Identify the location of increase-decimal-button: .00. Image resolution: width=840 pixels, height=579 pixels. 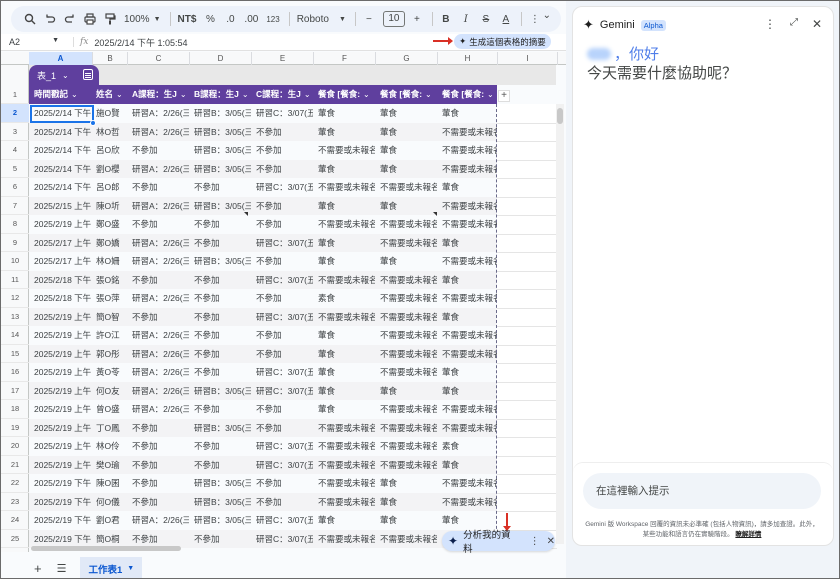
(251, 19).